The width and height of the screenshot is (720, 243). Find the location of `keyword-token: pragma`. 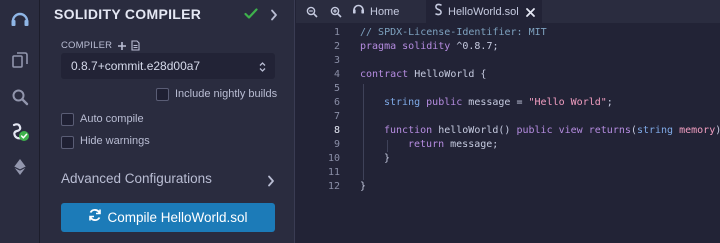

keyword-token: pragma is located at coordinates (378, 46).